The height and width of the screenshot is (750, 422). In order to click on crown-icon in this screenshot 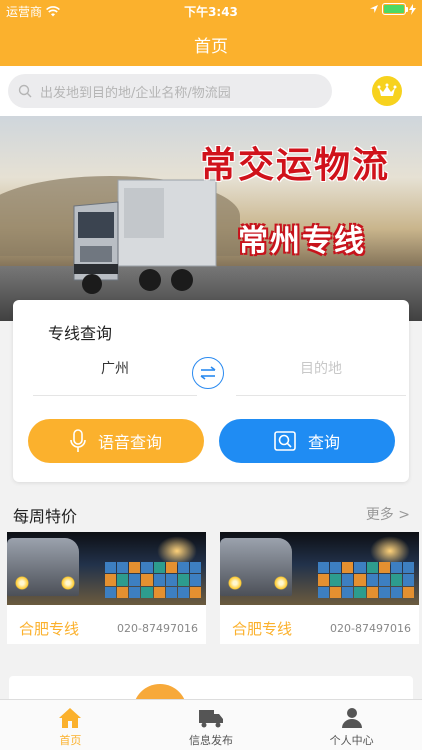, I will do `click(387, 89)`.